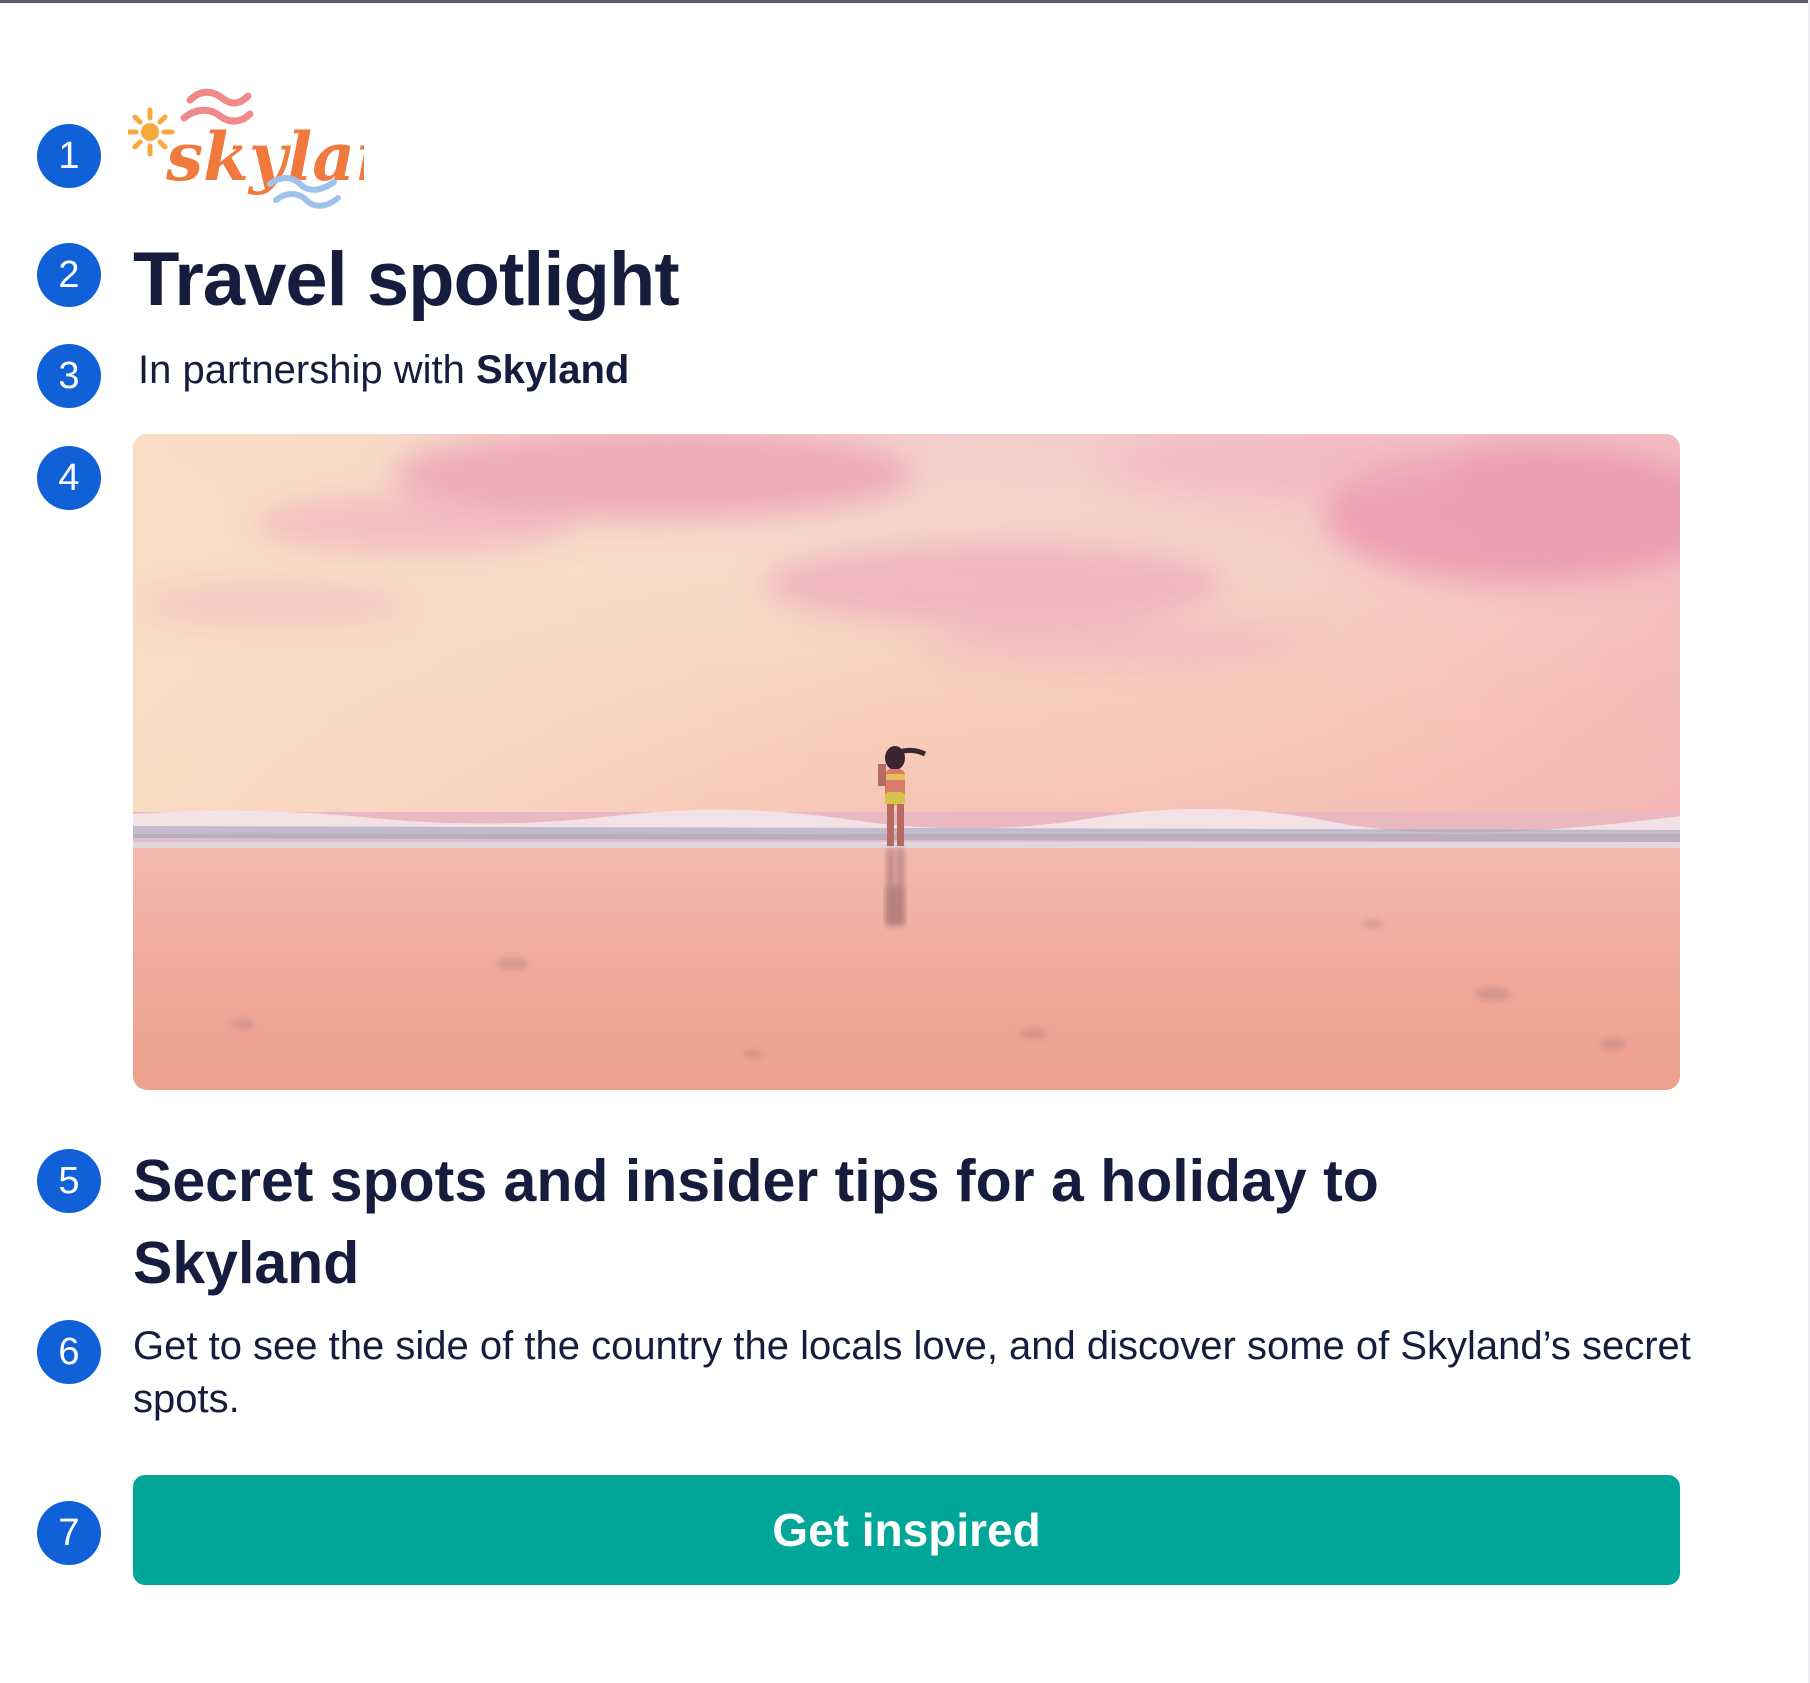 Image resolution: width=1810 pixels, height=1683 pixels. I want to click on section-title: Travel spotlight, so click(406, 279).